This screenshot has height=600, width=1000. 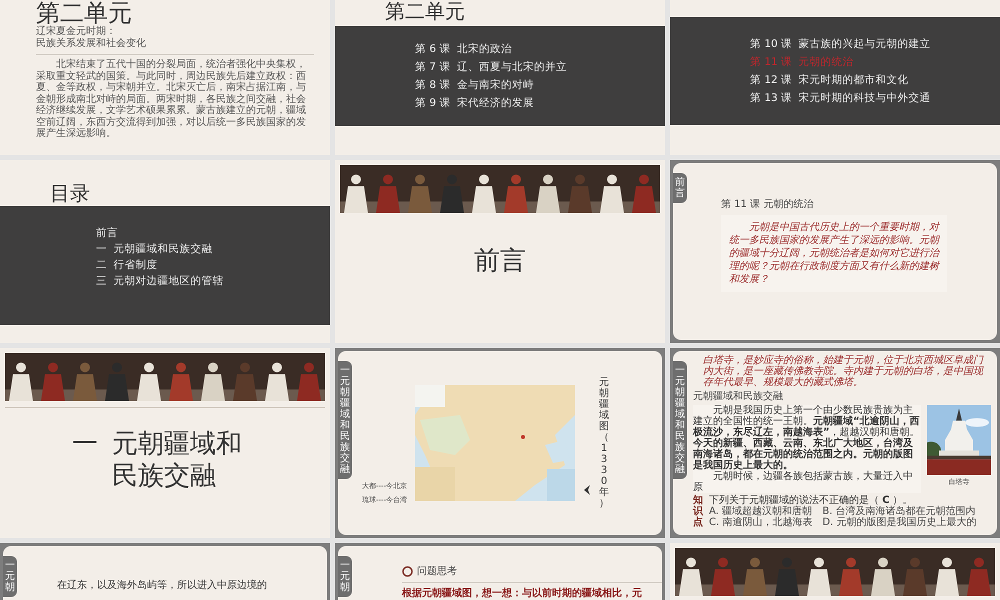 I want to click on unit-subtitle: 辽宋夏金元时期：, so click(x=76, y=32).